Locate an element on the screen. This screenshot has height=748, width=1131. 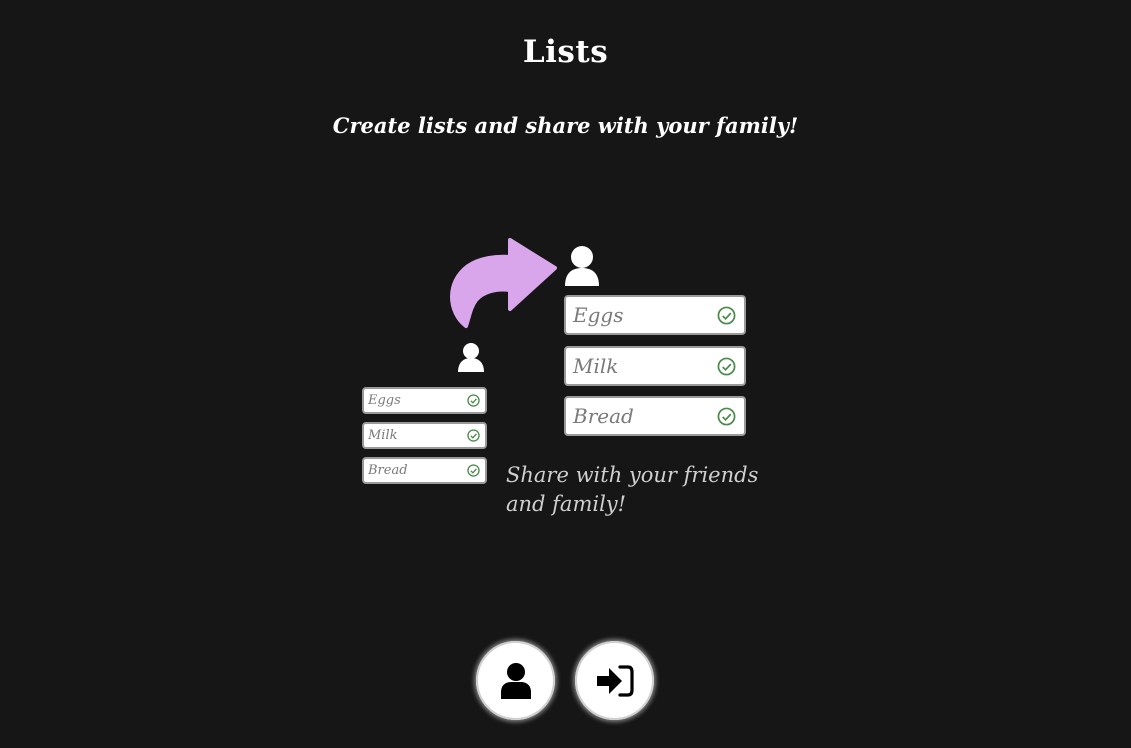
big-list-item-bread: Bread is located at coordinates (655, 416).